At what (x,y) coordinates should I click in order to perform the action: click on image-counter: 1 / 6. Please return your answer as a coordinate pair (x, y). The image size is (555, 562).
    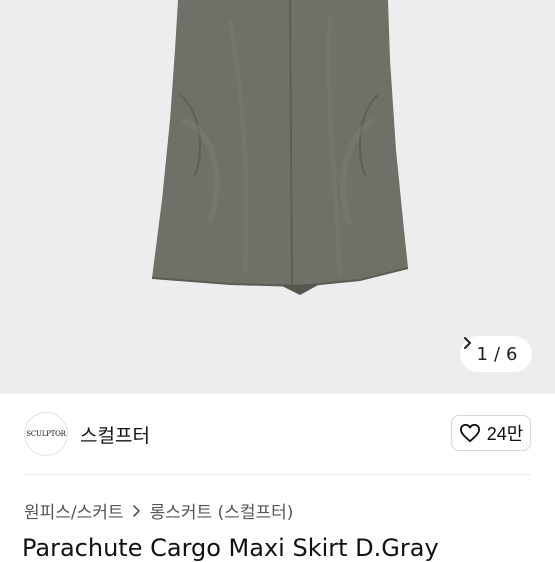
    Looking at the image, I should click on (496, 354).